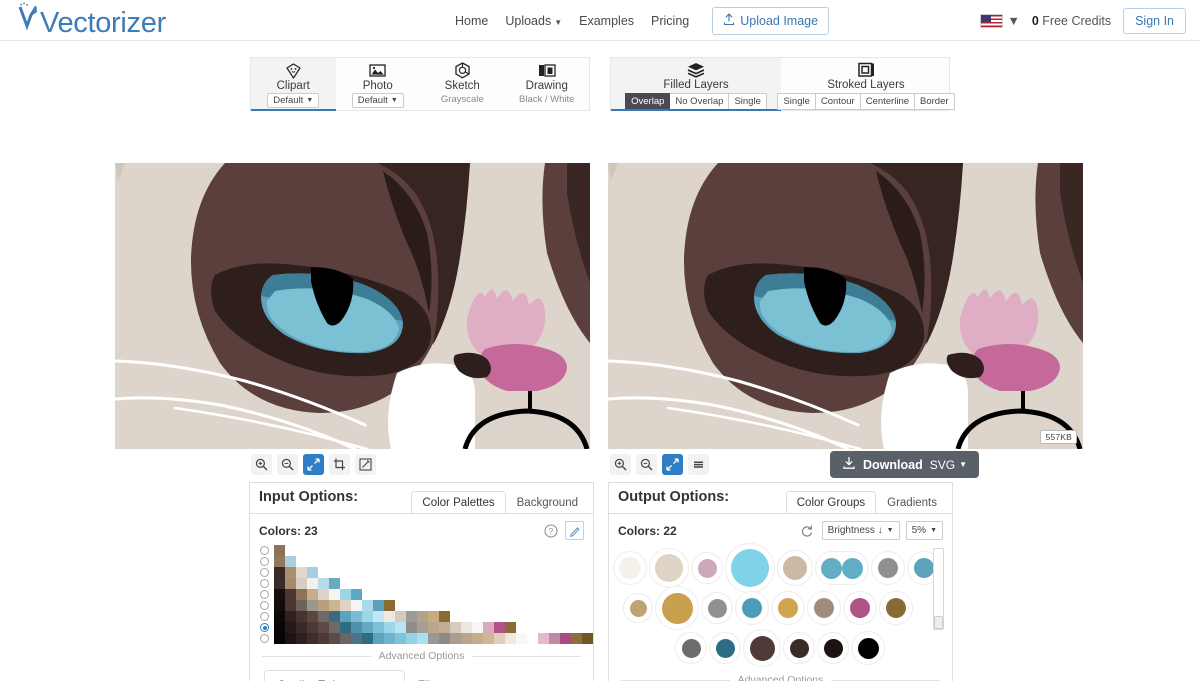 The image size is (1200, 681). I want to click on pencil-icon, so click(574, 530).